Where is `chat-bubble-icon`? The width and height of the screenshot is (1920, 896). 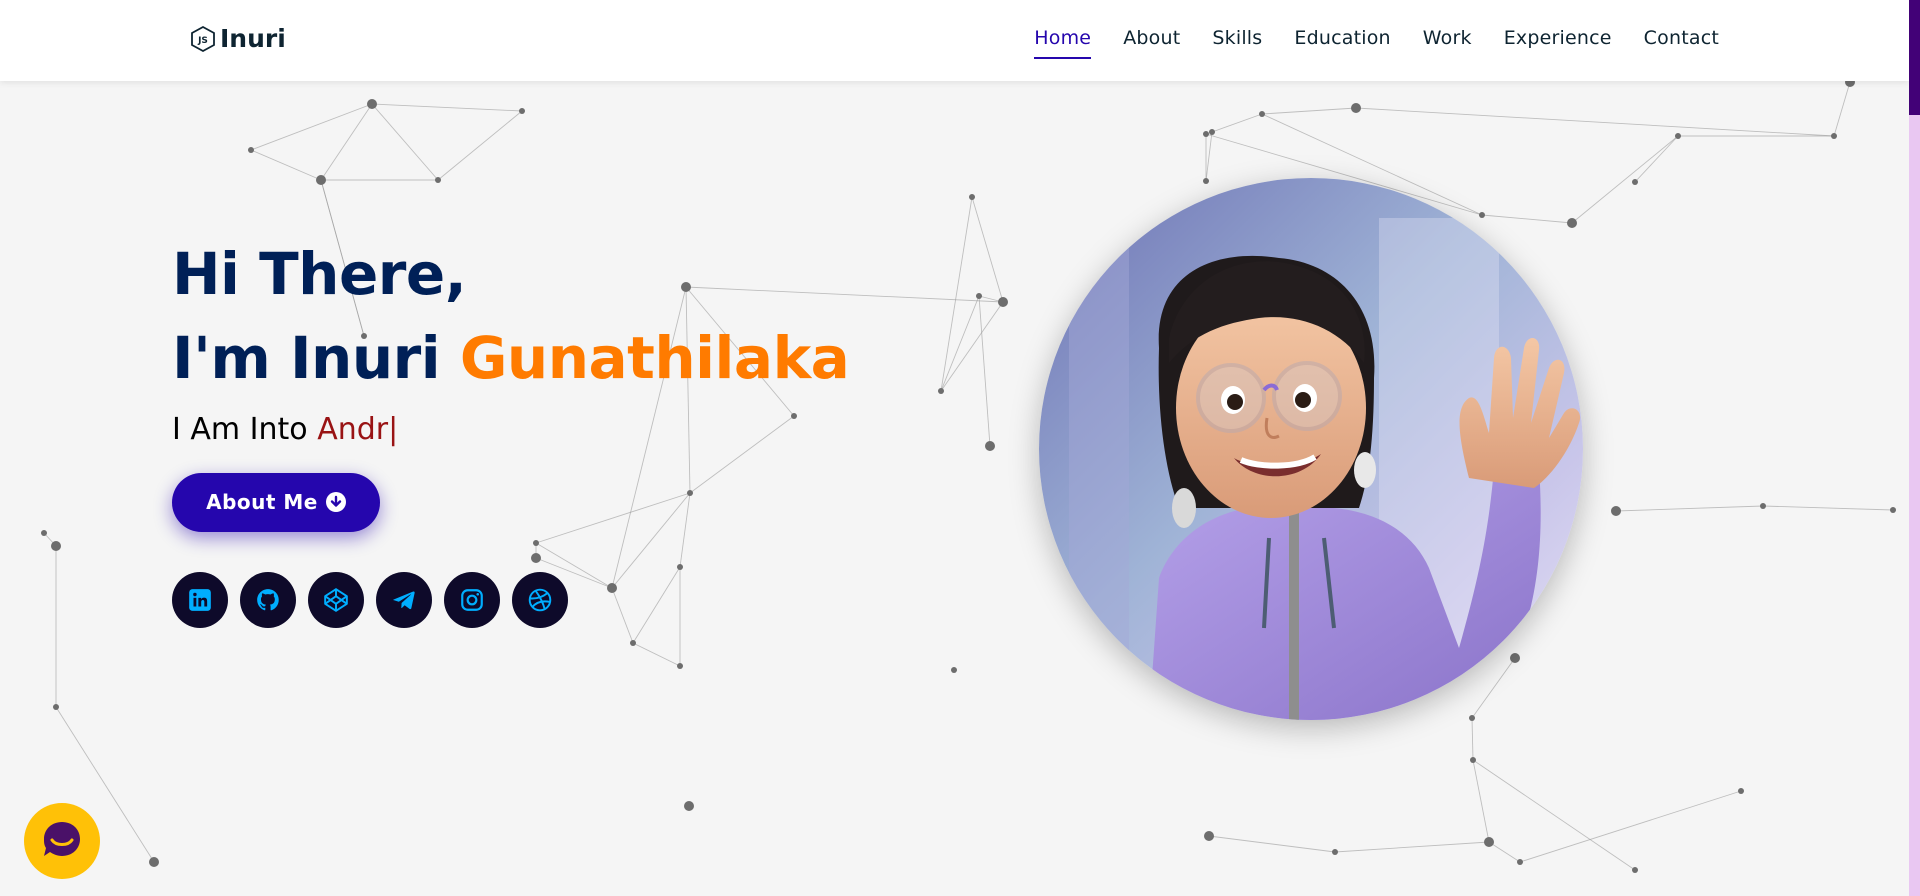
chat-bubble-icon is located at coordinates (62, 839).